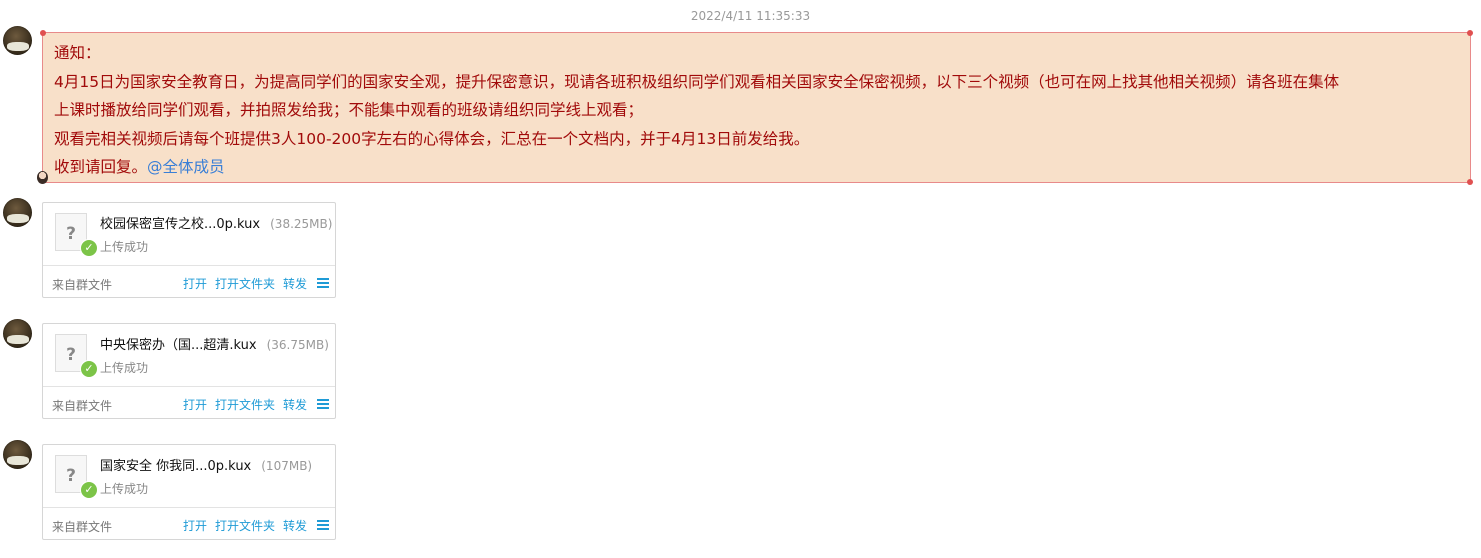 This screenshot has height=558, width=1481. Describe the element at coordinates (42, 177) in the screenshot. I see `read-receipt-avatar` at that location.